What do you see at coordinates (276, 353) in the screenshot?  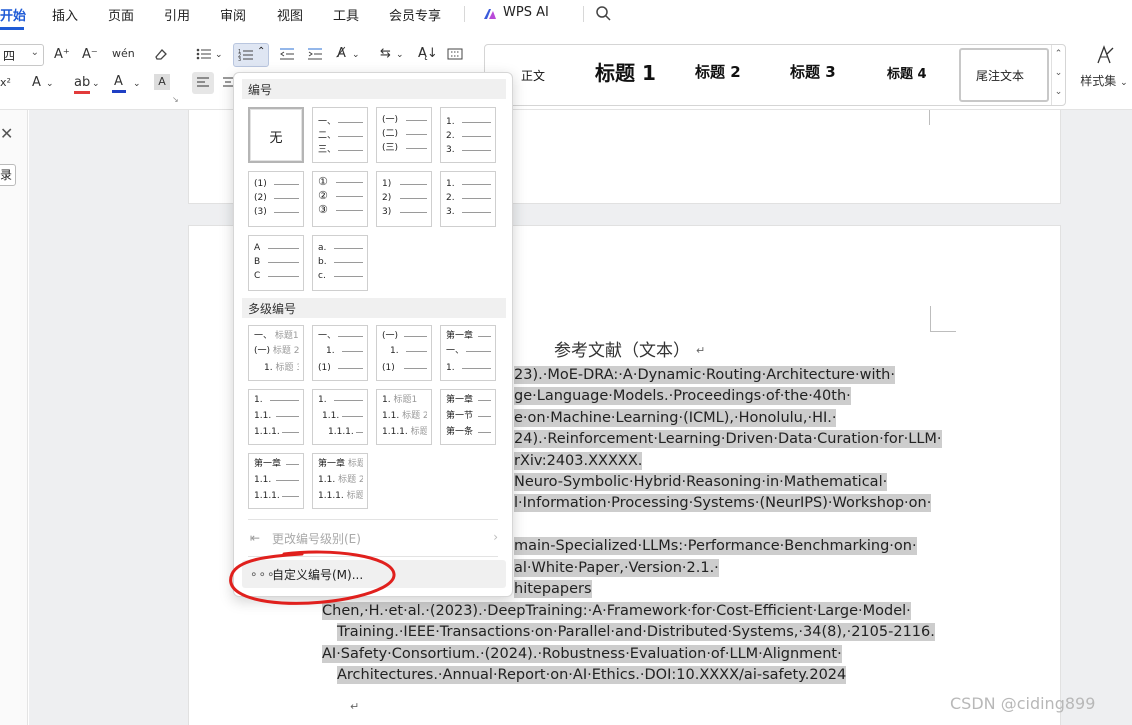 I see `multilevel-option-1: 一、 标题1 (一) 标题 2 1. 标题 3` at bounding box center [276, 353].